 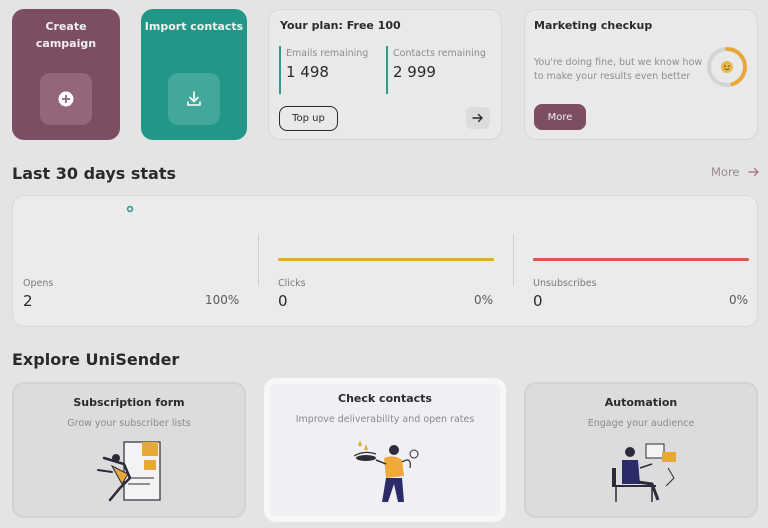 What do you see at coordinates (739, 300) in the screenshot?
I see `unsubscribes-percent: 0%` at bounding box center [739, 300].